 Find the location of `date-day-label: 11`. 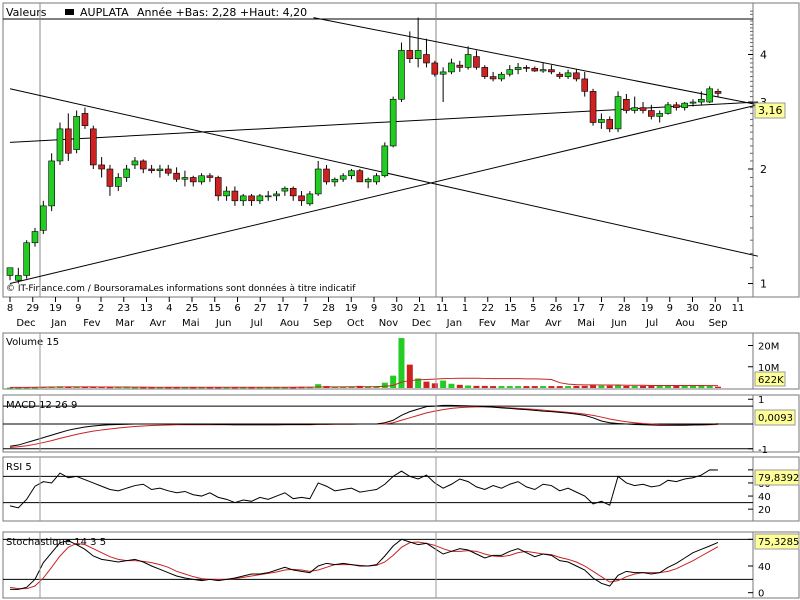

date-day-label: 11 is located at coordinates (442, 308).